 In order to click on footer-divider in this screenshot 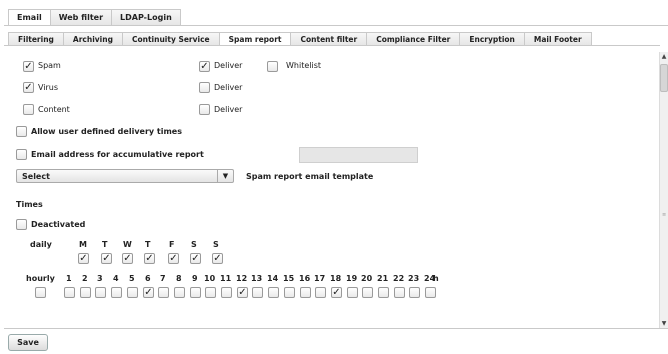, I will do `click(336, 328)`.